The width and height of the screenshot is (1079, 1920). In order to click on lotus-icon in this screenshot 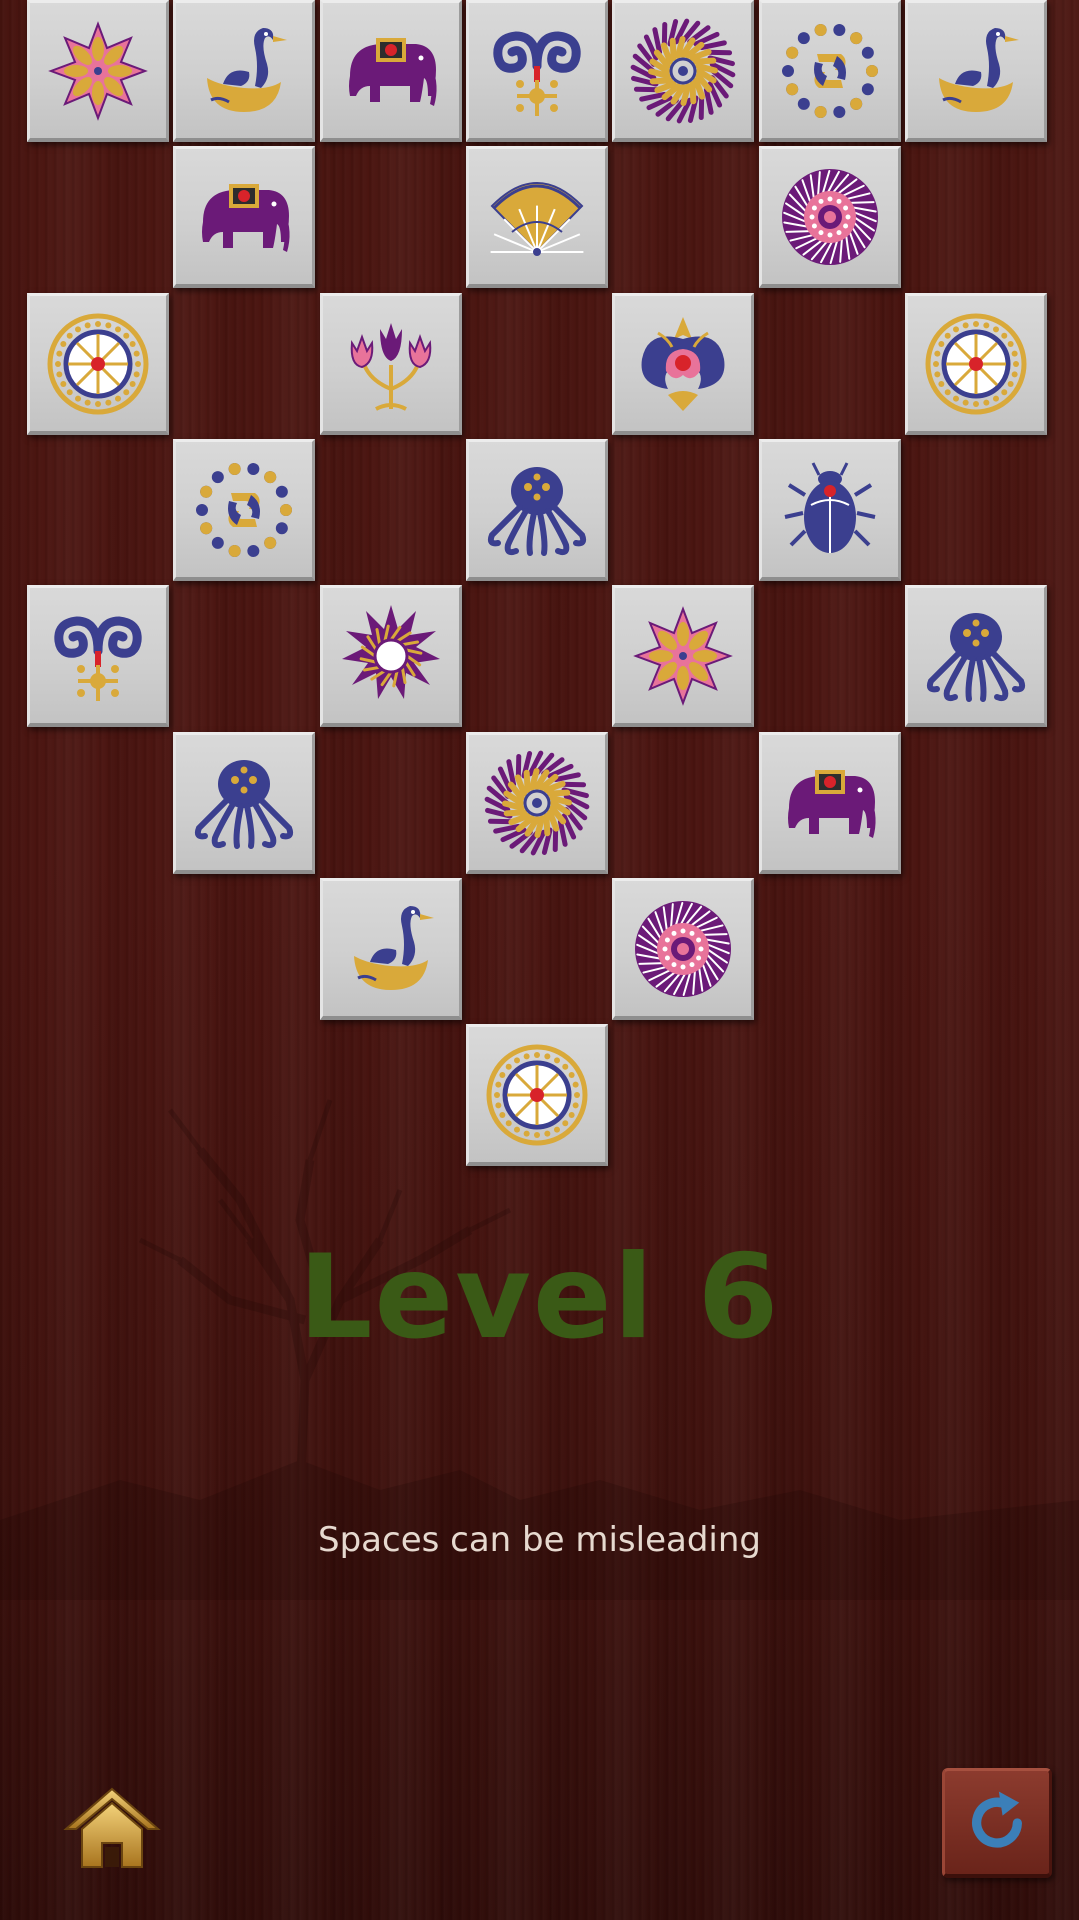, I will do `click(683, 363)`.